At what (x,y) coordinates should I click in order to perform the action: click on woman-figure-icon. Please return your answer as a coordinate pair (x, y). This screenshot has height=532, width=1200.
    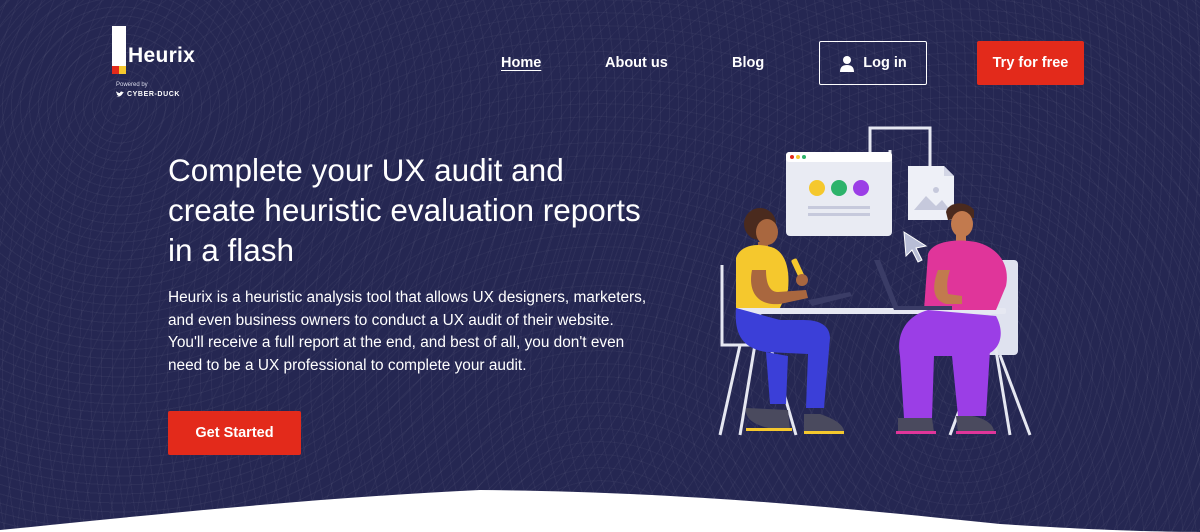
    Looking at the image, I should click on (793, 321).